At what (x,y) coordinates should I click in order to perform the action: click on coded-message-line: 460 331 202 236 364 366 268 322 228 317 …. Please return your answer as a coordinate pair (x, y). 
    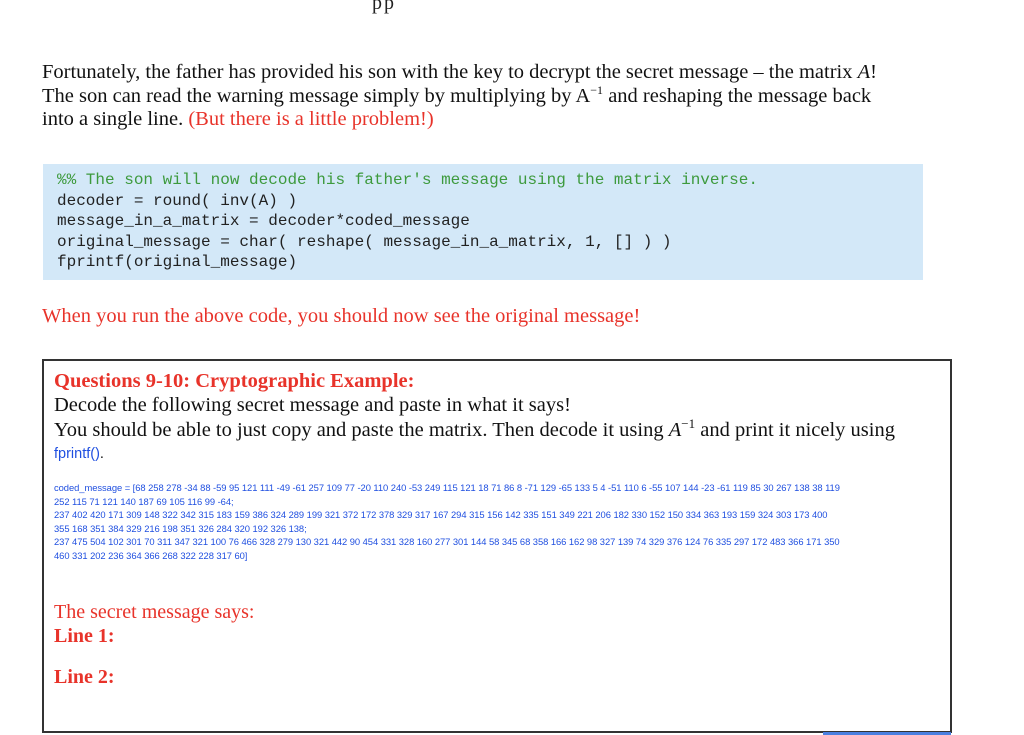
    Looking at the image, I should click on (151, 555).